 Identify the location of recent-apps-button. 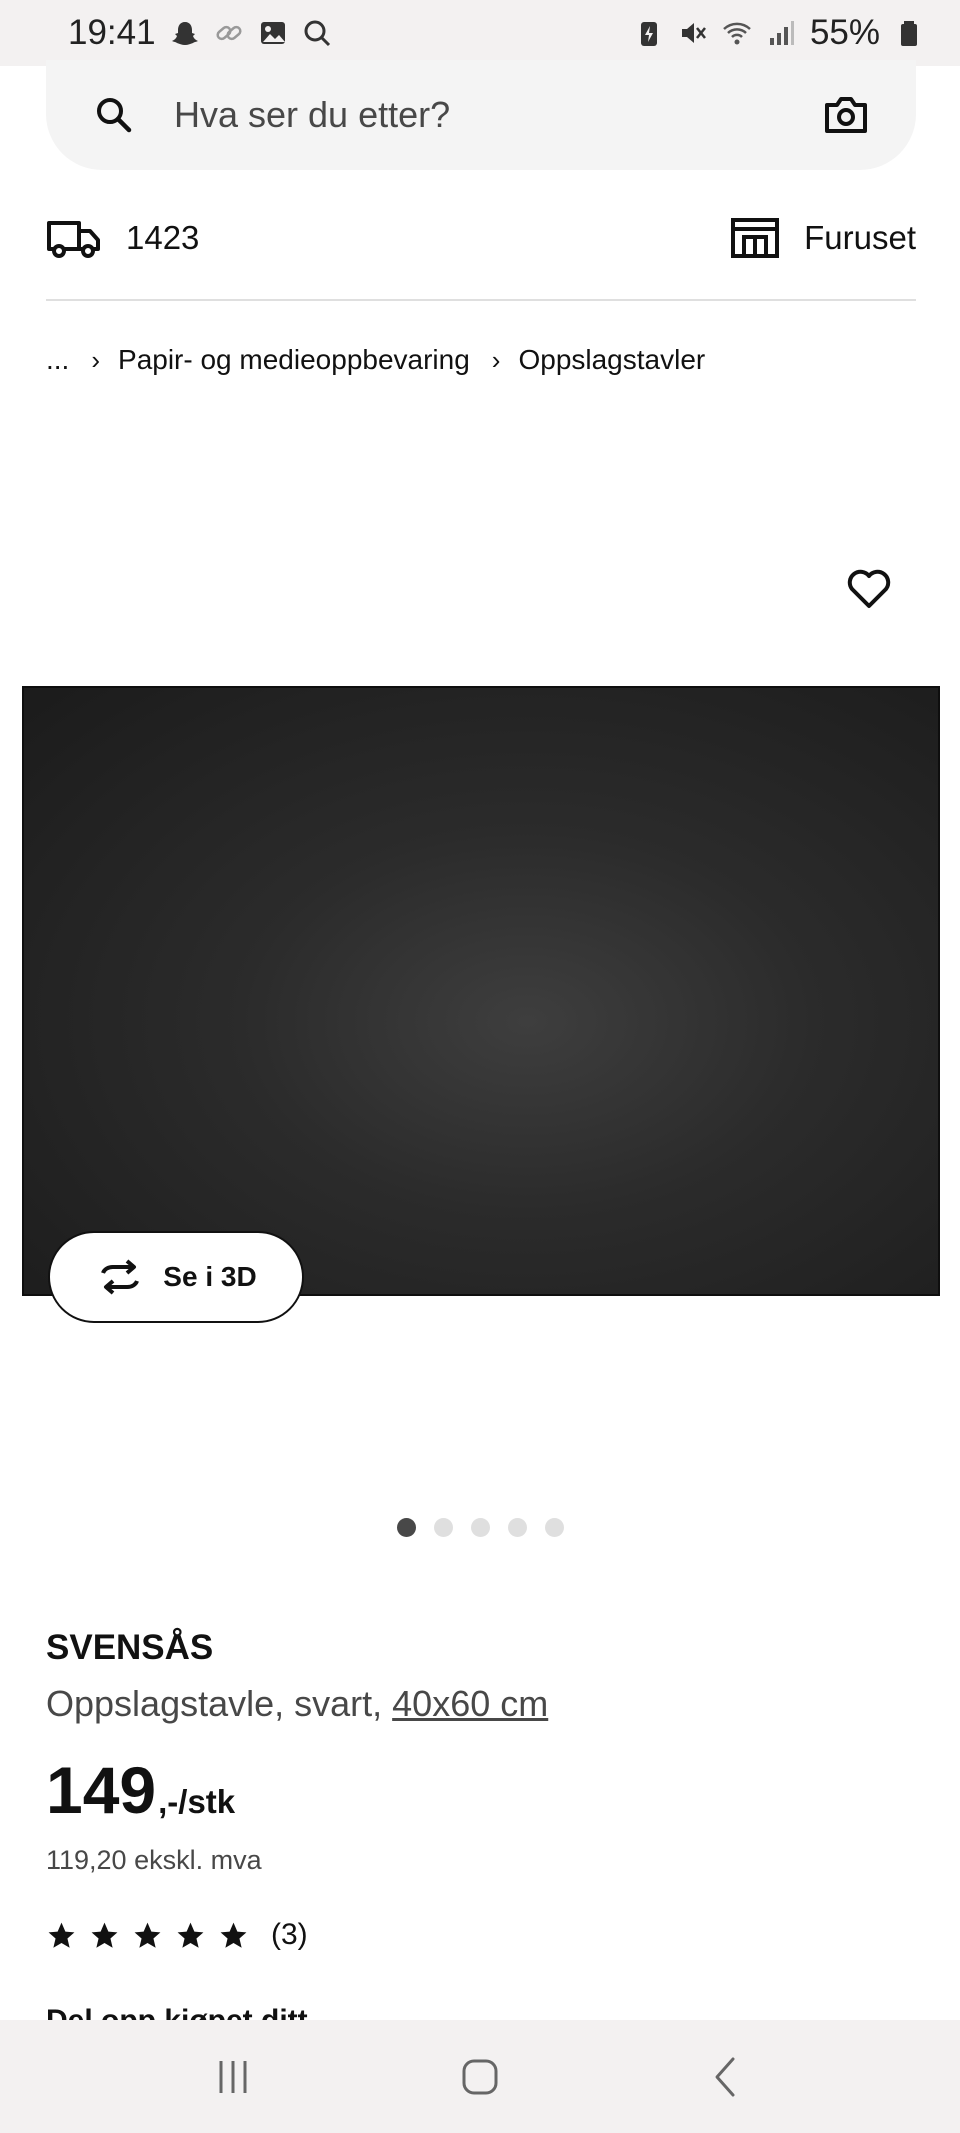
(233, 2077).